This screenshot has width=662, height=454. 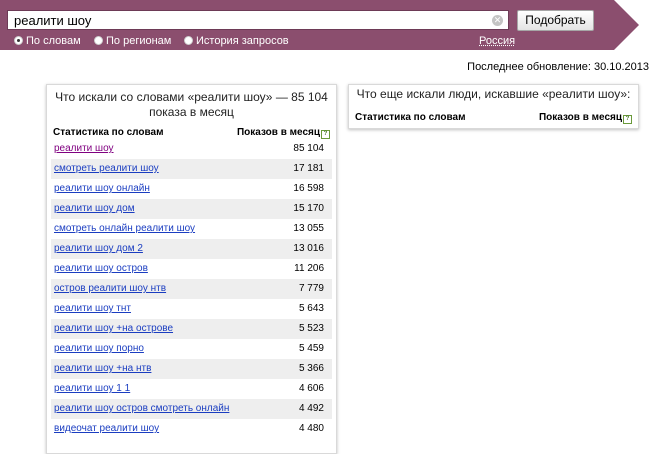 What do you see at coordinates (311, 428) in the screenshot?
I see `keyword-count: 4 480` at bounding box center [311, 428].